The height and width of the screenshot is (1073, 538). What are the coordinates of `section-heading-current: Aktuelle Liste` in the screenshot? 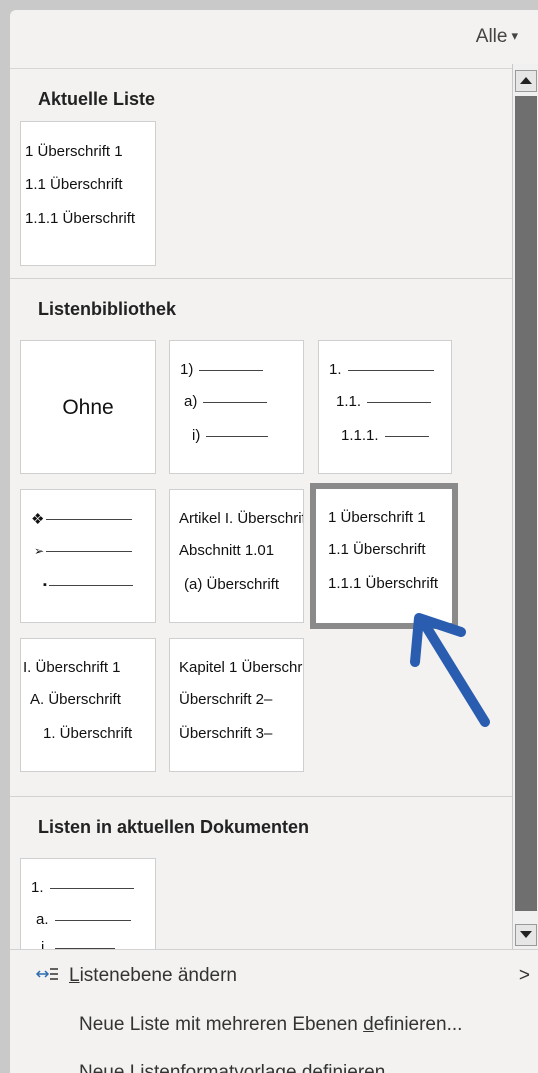 It's located at (97, 99).